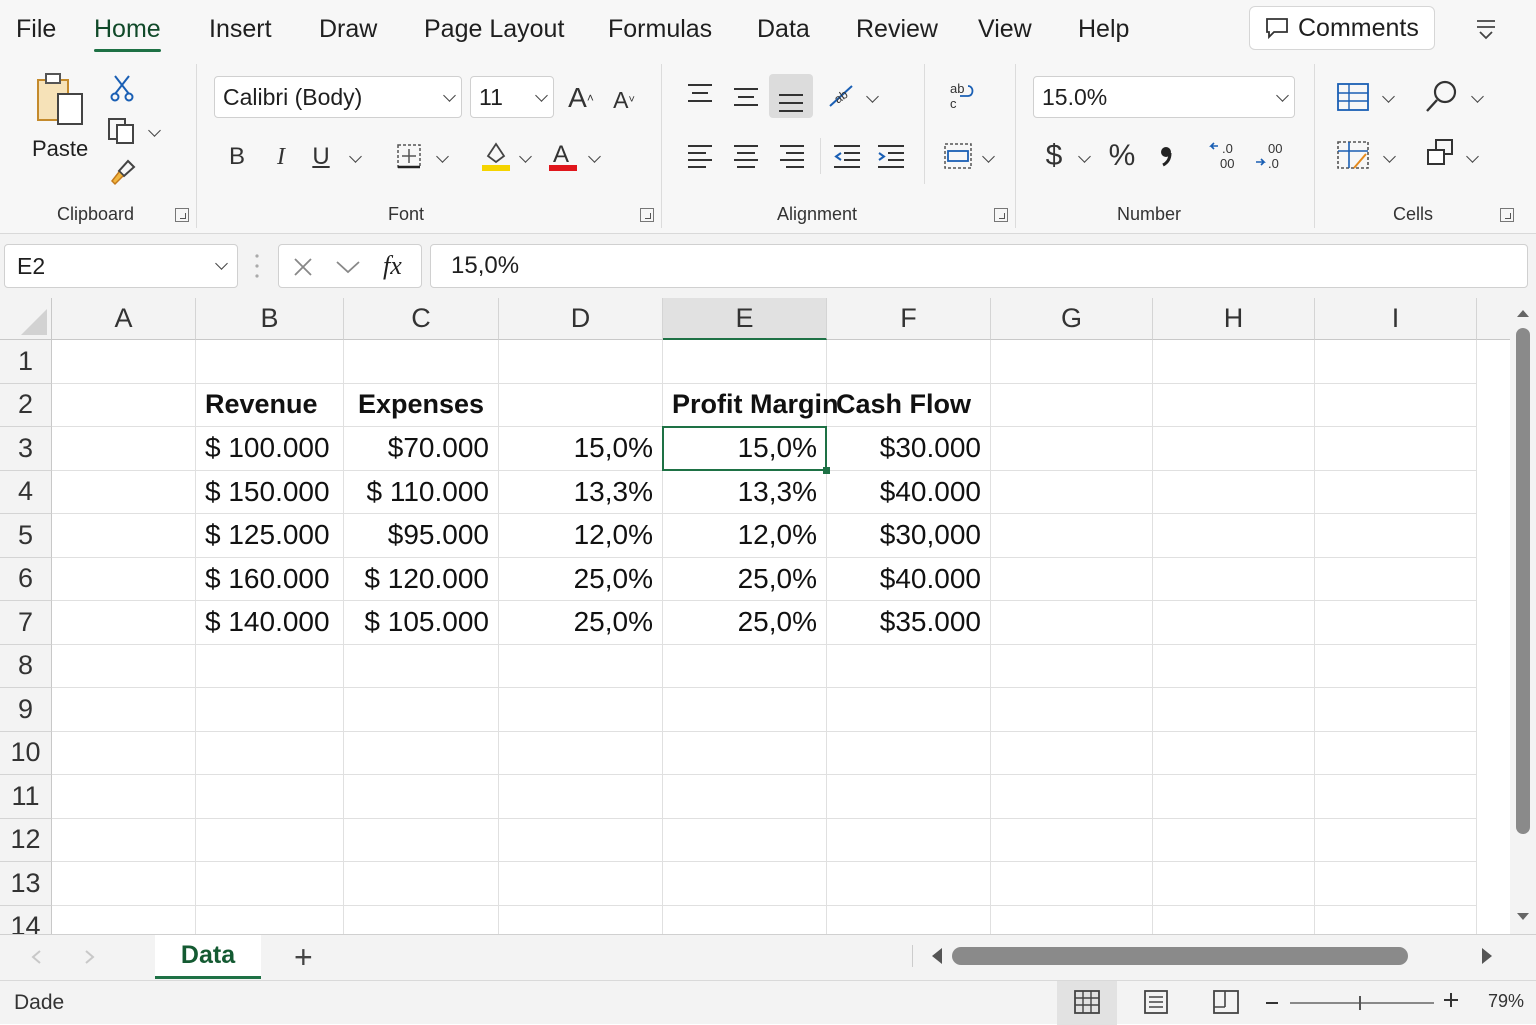 This screenshot has width=1536, height=1025. Describe the element at coordinates (1166, 157) in the screenshot. I see `comma-style-icon` at that location.